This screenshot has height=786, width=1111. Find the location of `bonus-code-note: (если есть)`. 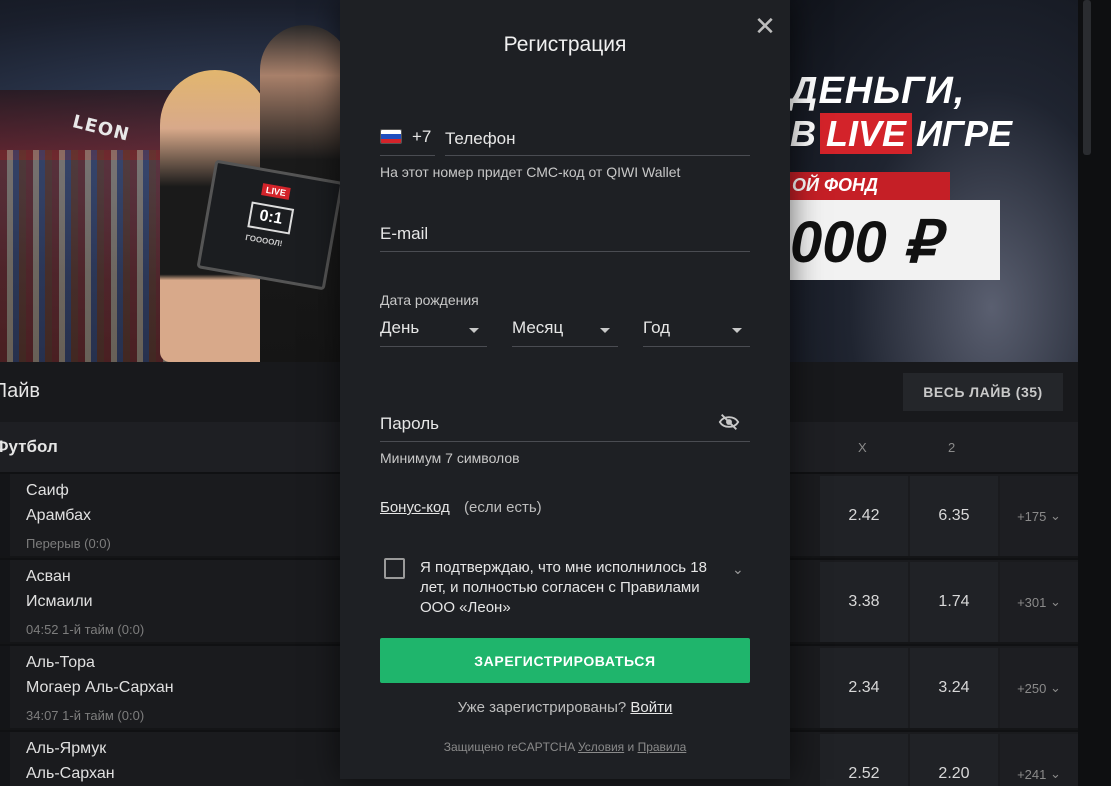

bonus-code-note: (если есть) is located at coordinates (503, 507).